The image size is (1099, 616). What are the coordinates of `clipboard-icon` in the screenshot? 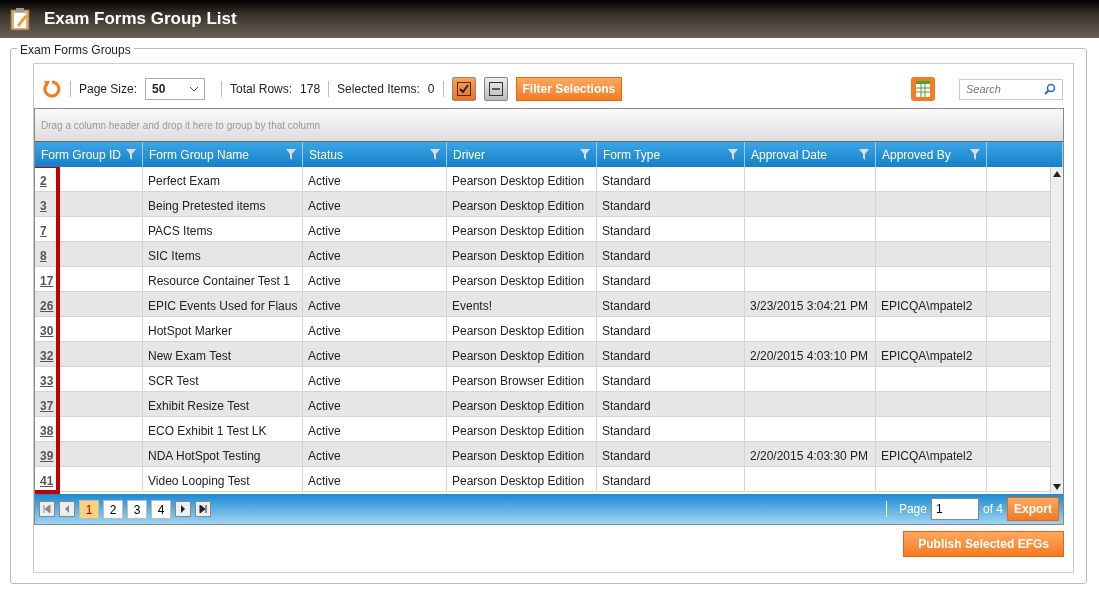 It's located at (20, 19).